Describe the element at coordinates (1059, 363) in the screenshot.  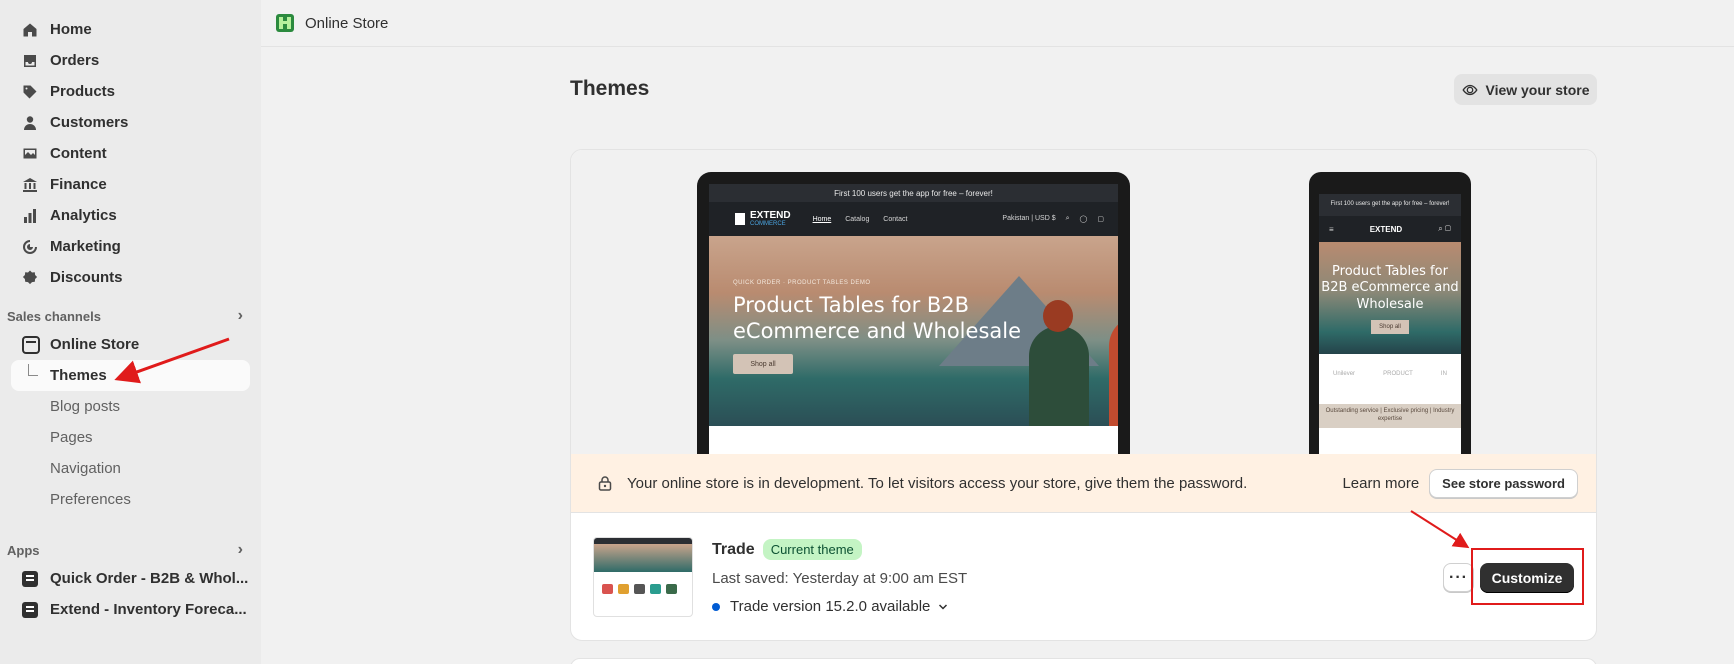
I see `hero-figure-left` at that location.